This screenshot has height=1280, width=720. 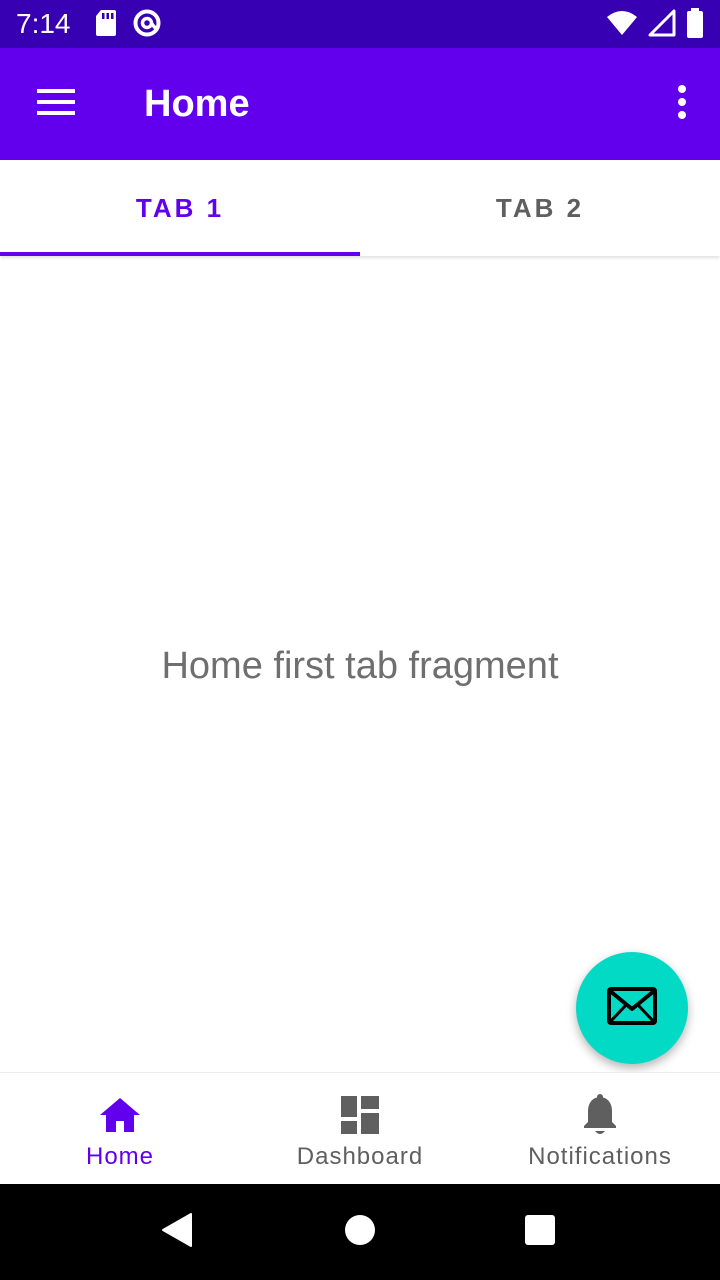 I want to click on tab-bar: TAB 1 TAB 2, so click(x=360, y=208).